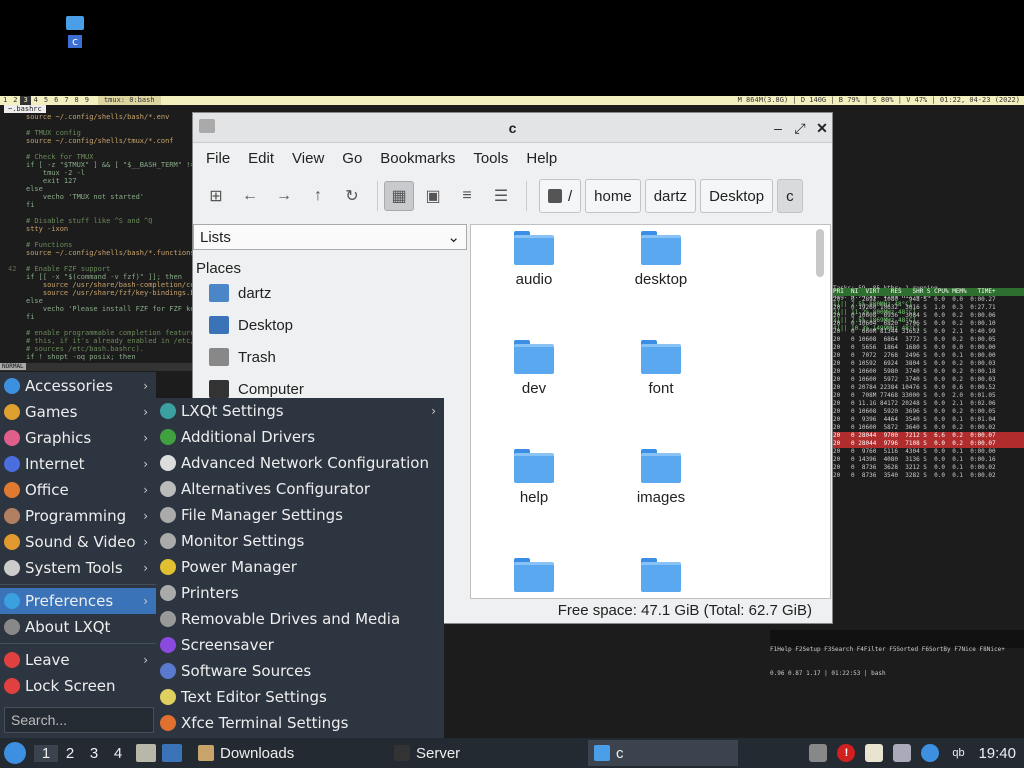  What do you see at coordinates (300, 645) in the screenshot?
I see `menu-item-screensaver: Screensaver` at bounding box center [300, 645].